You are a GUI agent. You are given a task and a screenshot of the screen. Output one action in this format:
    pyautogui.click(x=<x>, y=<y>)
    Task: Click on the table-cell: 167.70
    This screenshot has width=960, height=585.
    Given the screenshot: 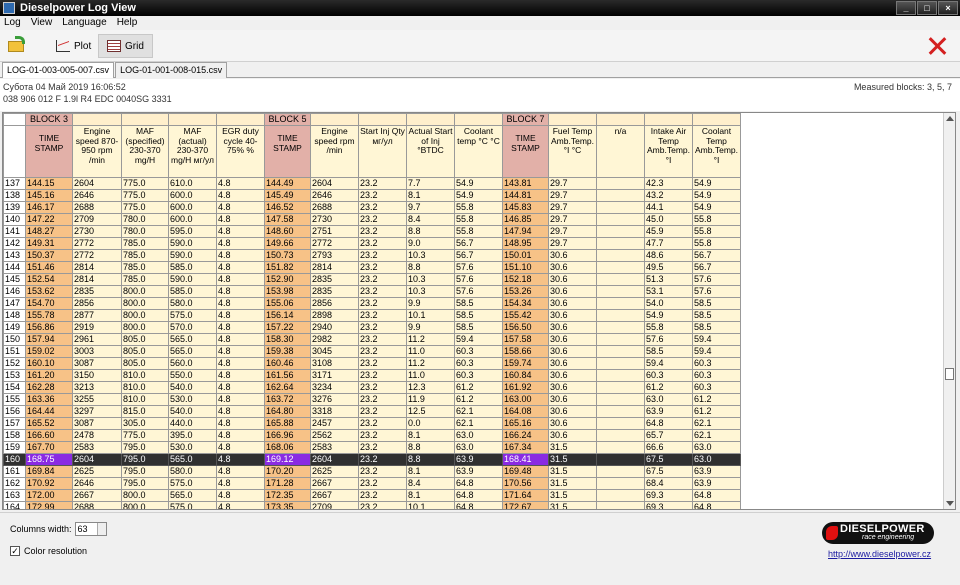 What is the action you would take?
    pyautogui.click(x=49, y=447)
    